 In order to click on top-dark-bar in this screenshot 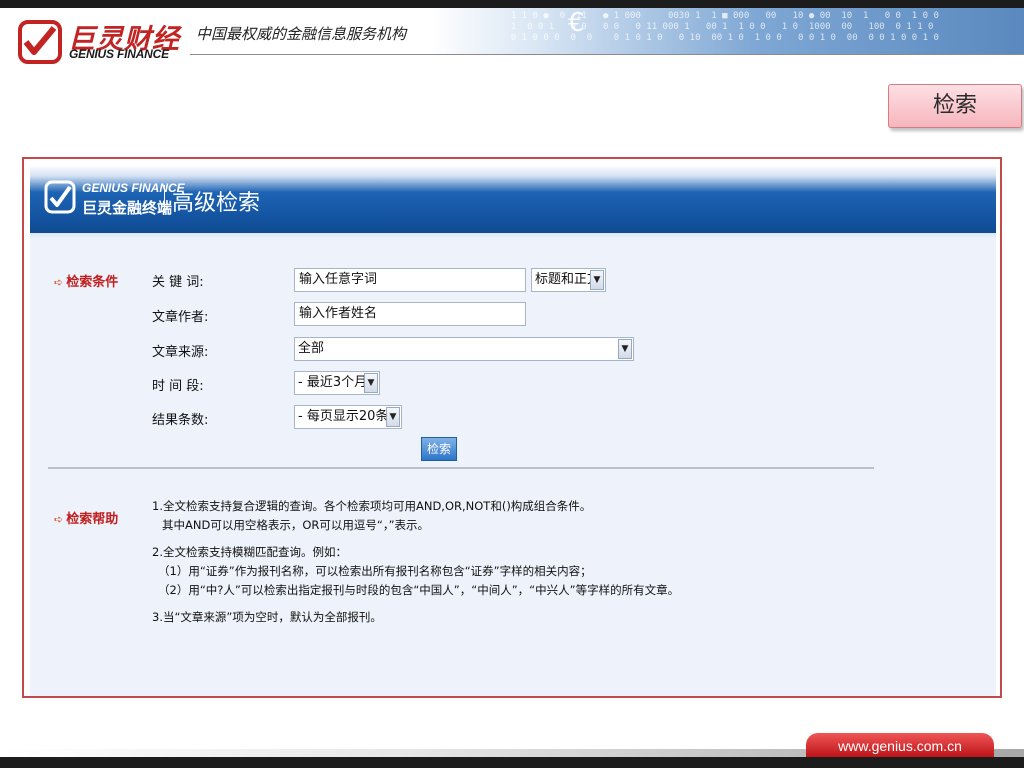, I will do `click(512, 4)`.